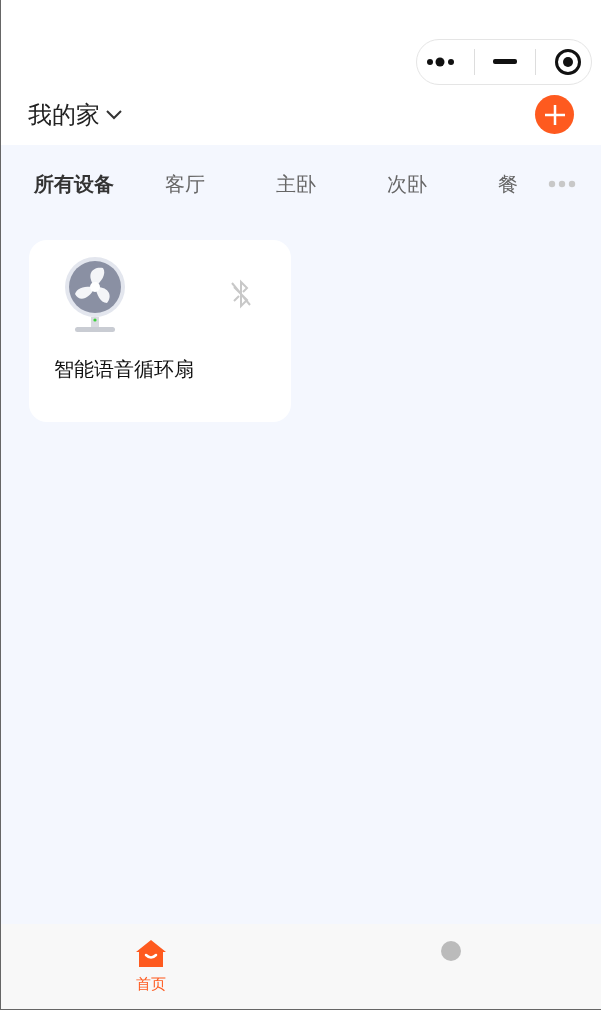 This screenshot has height=1010, width=601. What do you see at coordinates (151, 954) in the screenshot?
I see `home-icon` at bounding box center [151, 954].